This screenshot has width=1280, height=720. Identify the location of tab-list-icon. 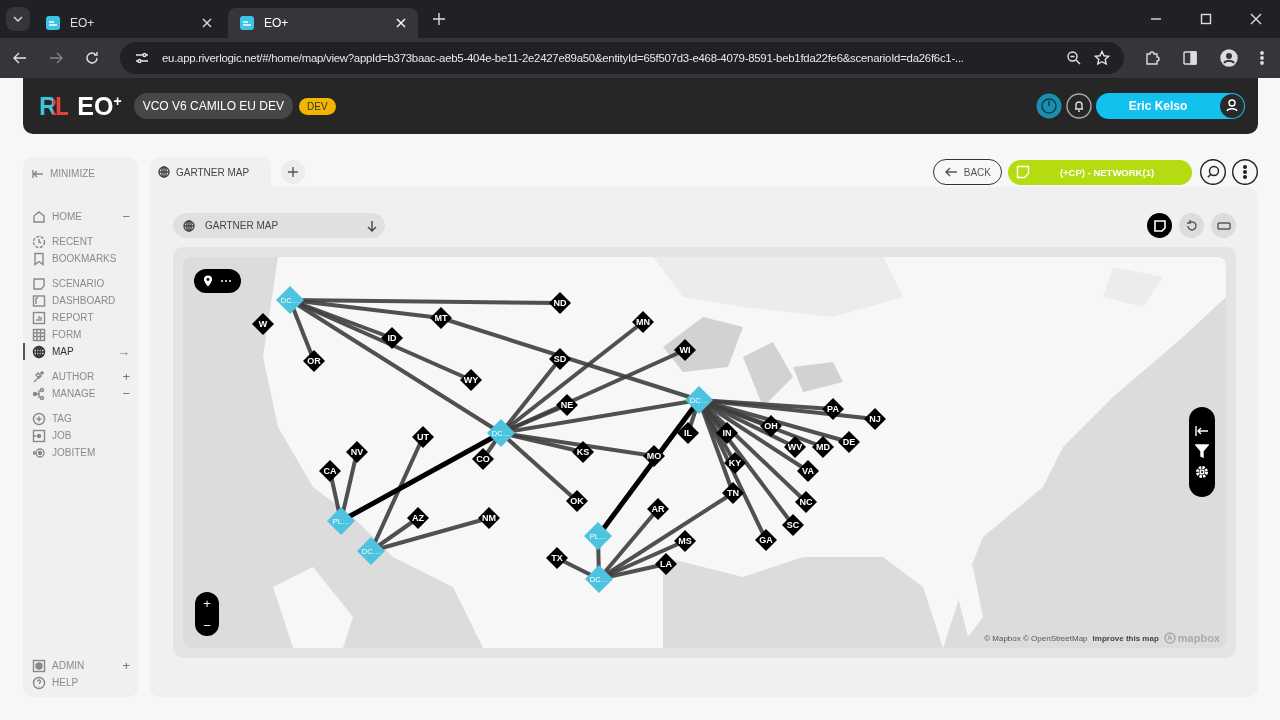
(18, 19).